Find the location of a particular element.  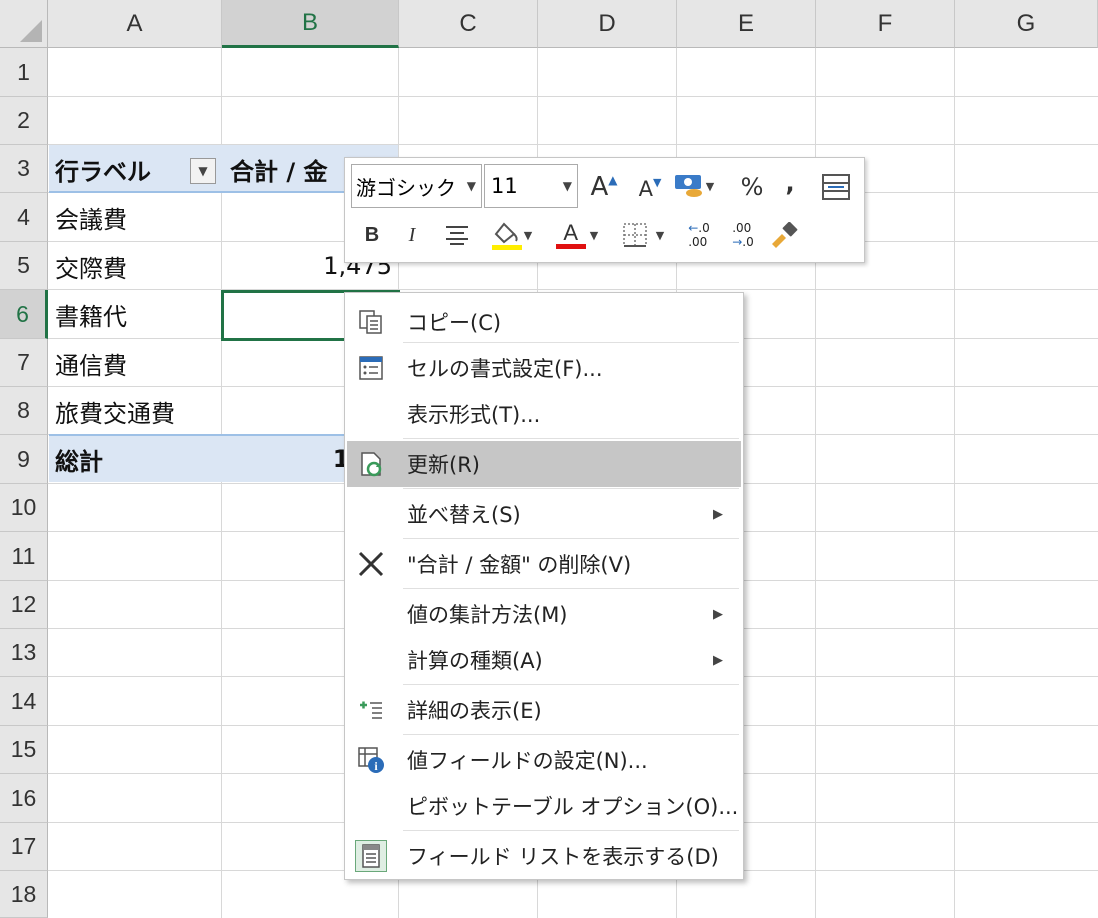

row-header-4: 4 is located at coordinates (24, 217).